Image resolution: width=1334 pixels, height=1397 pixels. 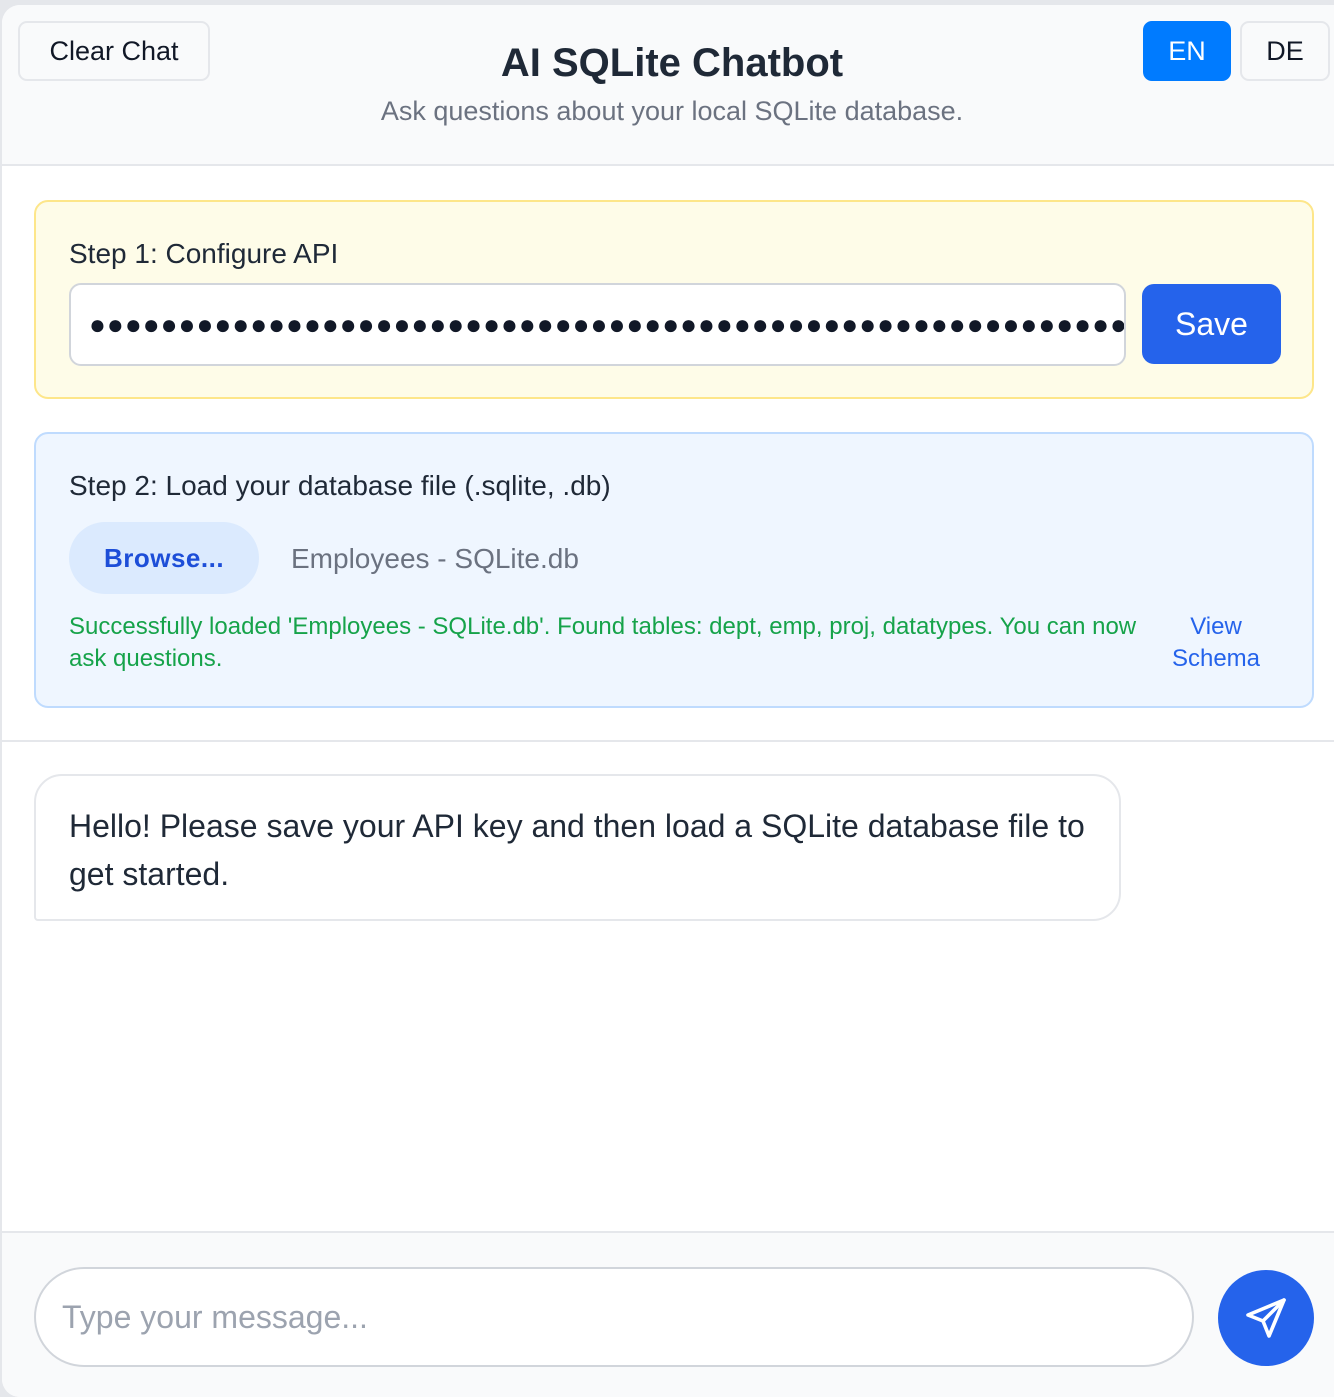 What do you see at coordinates (1216, 643) in the screenshot?
I see `view-schema-link: View Schema` at bounding box center [1216, 643].